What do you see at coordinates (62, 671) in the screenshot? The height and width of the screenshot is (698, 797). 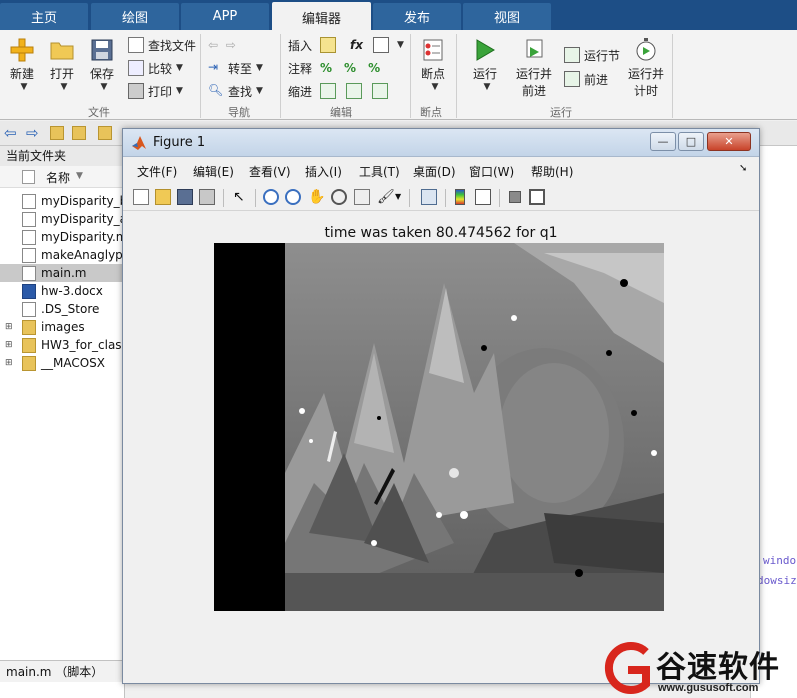 I see `file-details-status: main.m （脚本）` at bounding box center [62, 671].